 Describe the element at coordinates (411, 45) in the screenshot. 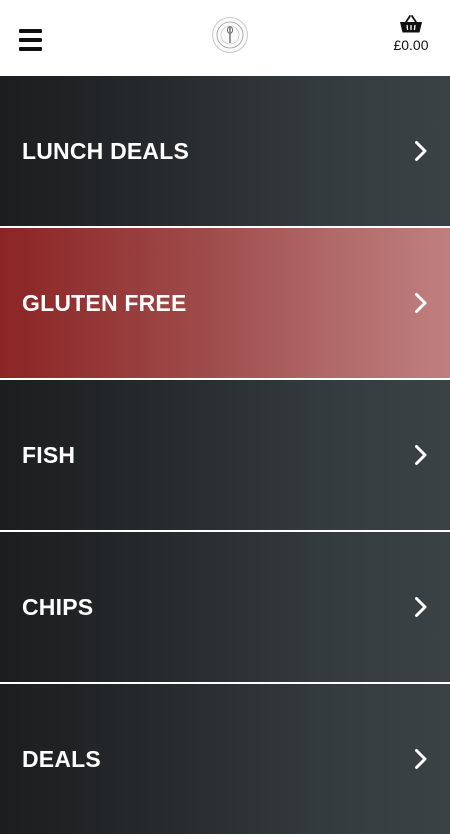

I see `cart-total: £0.00` at that location.